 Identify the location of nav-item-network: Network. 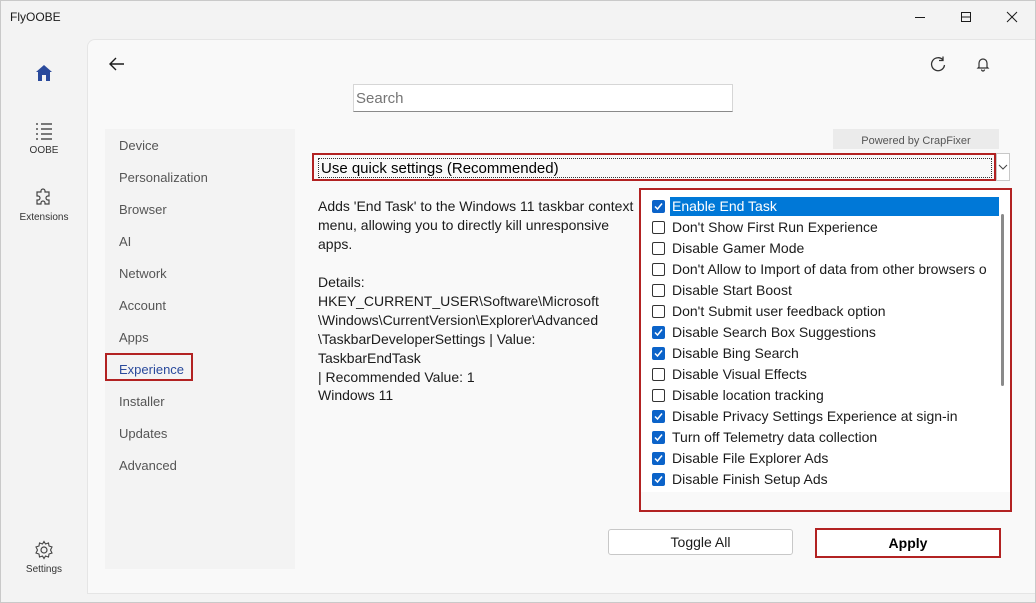
(143, 273).